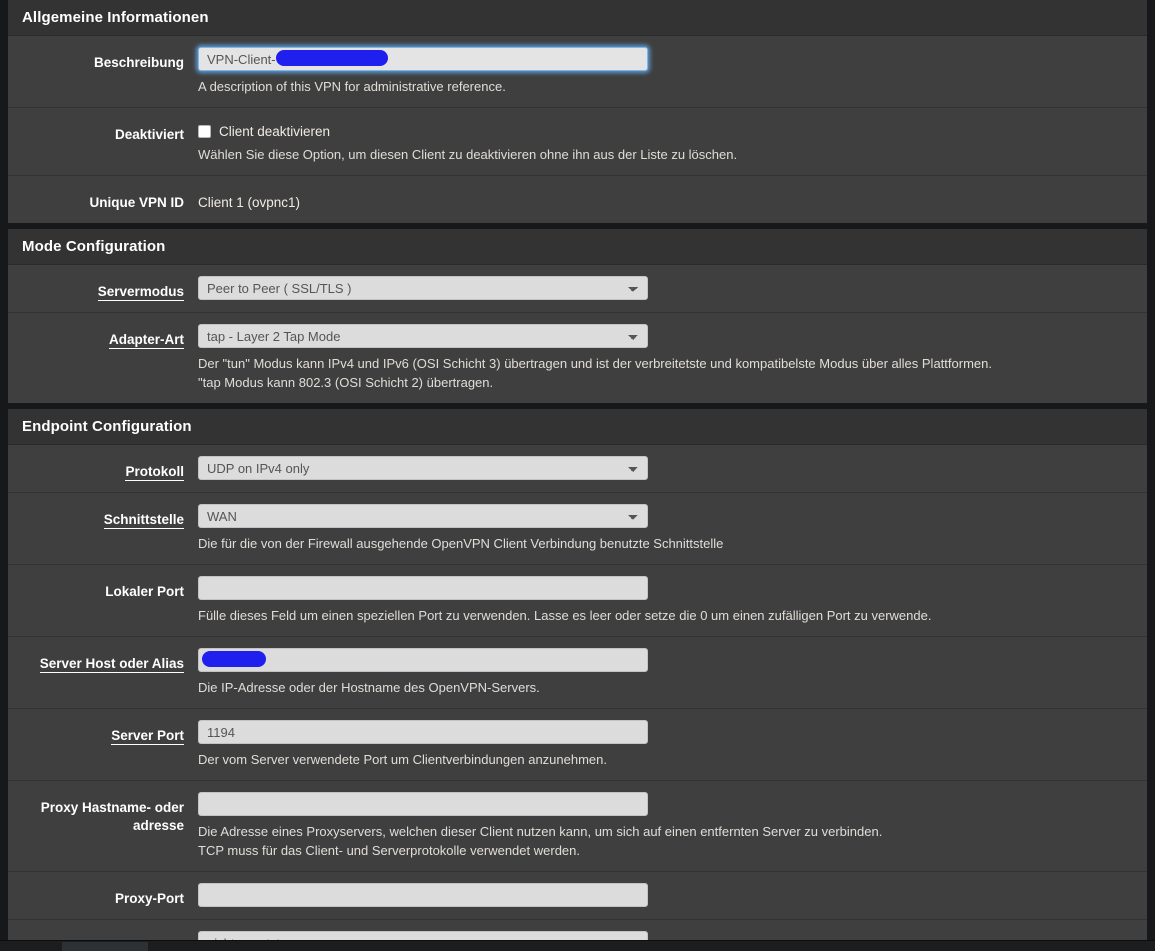 The image size is (1155, 951). I want to click on field-label-link-servermodus: Servermodus, so click(140, 292).